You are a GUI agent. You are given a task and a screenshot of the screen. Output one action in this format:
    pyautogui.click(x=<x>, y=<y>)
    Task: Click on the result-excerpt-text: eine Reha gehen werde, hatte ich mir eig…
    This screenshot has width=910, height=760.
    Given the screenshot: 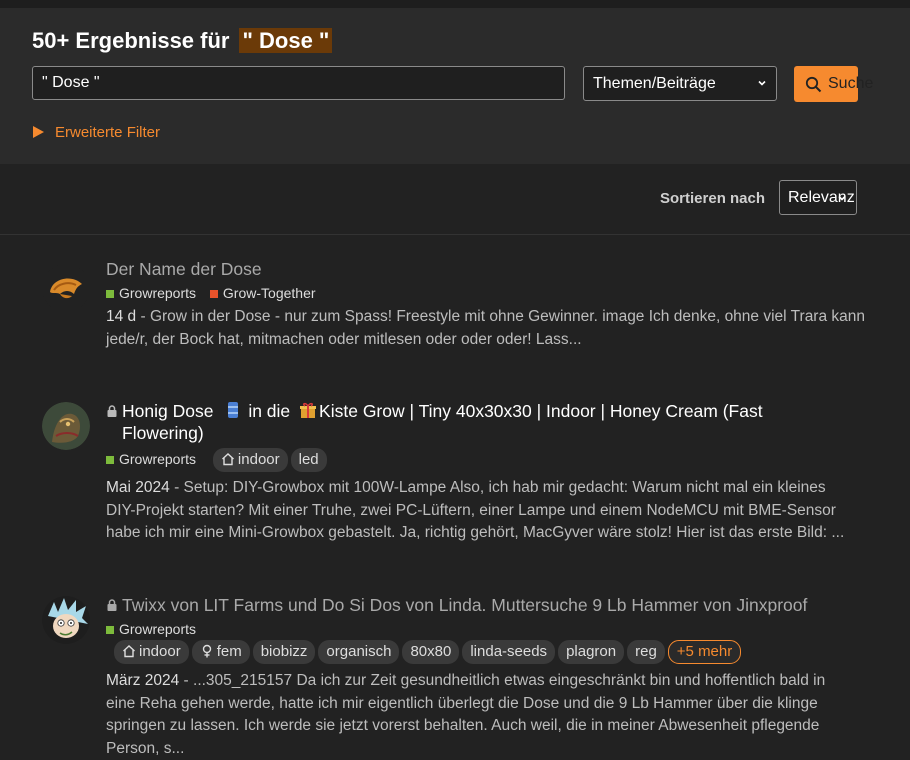 What is the action you would take?
    pyautogui.click(x=462, y=703)
    